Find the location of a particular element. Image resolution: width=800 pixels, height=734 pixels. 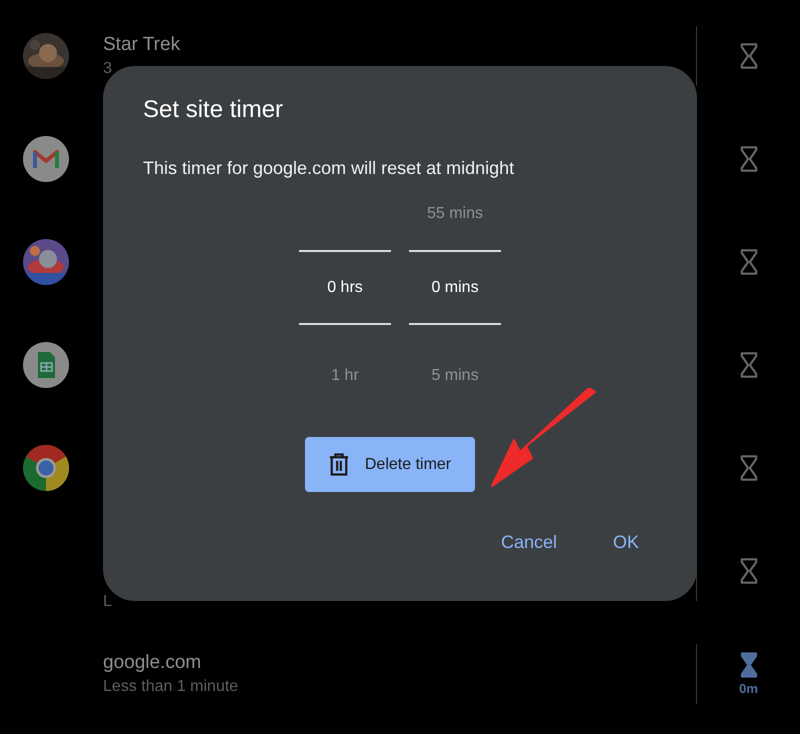

dialog-title: Set site timer is located at coordinates (213, 110).